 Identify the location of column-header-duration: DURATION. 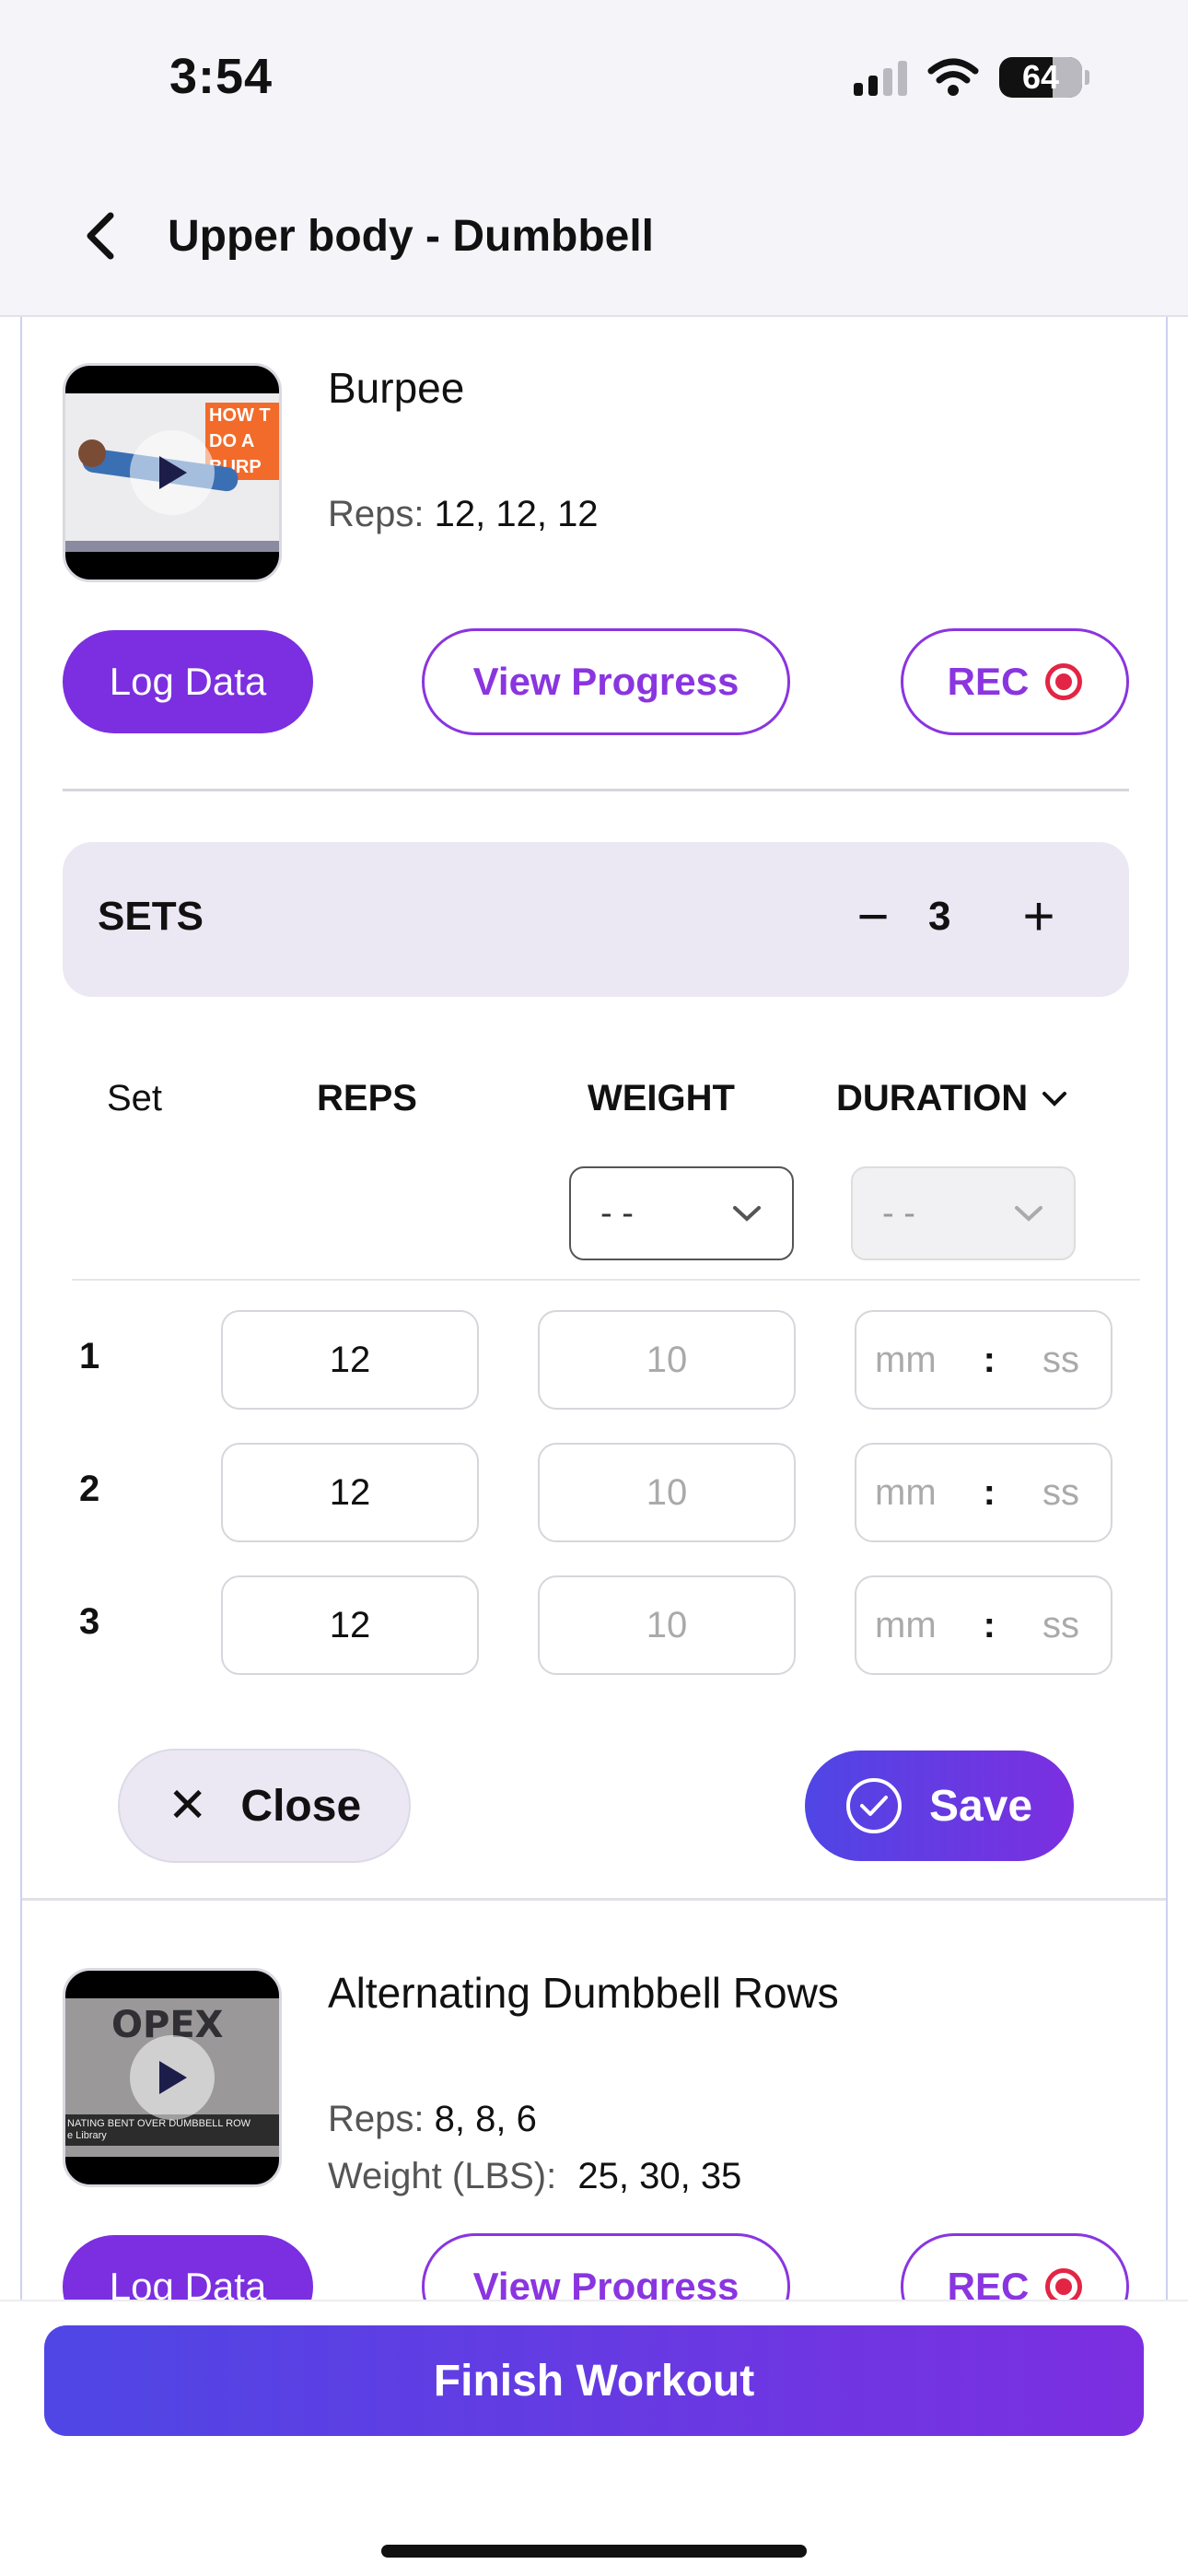
(952, 1098).